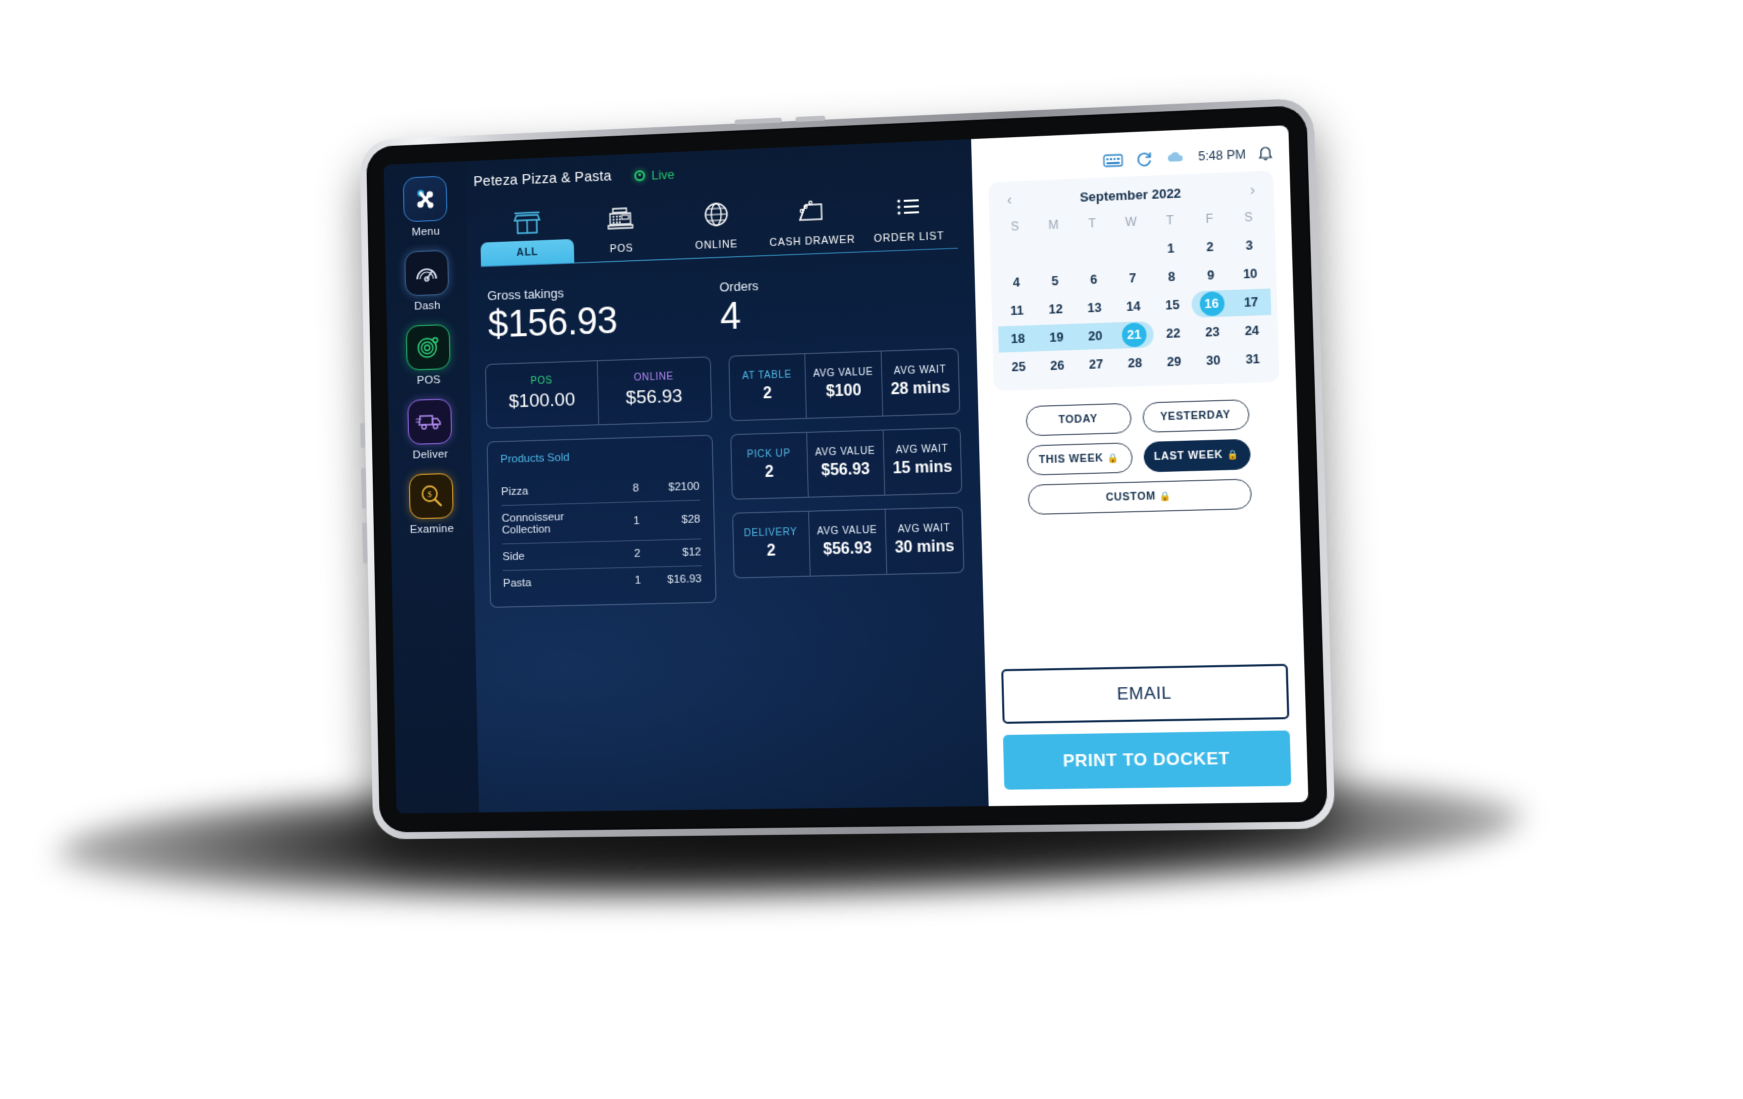 This screenshot has height=1099, width=1743. I want to click on store-name: Peteza Pizza & Pasta, so click(542, 179).